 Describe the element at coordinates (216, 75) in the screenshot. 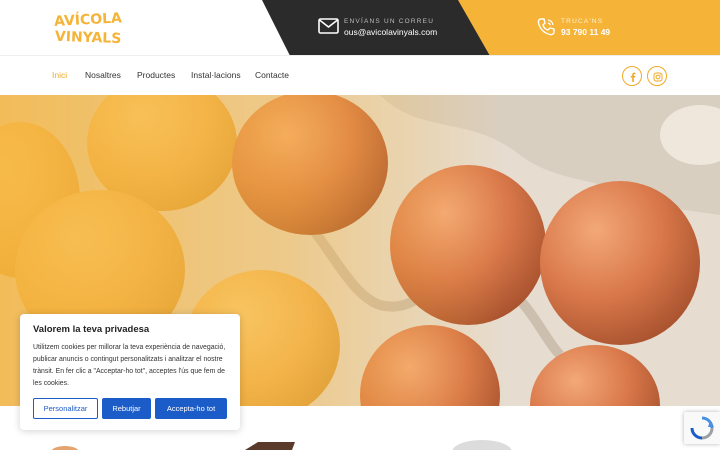

I see `nav-item-installacions: Instal·lacions` at that location.